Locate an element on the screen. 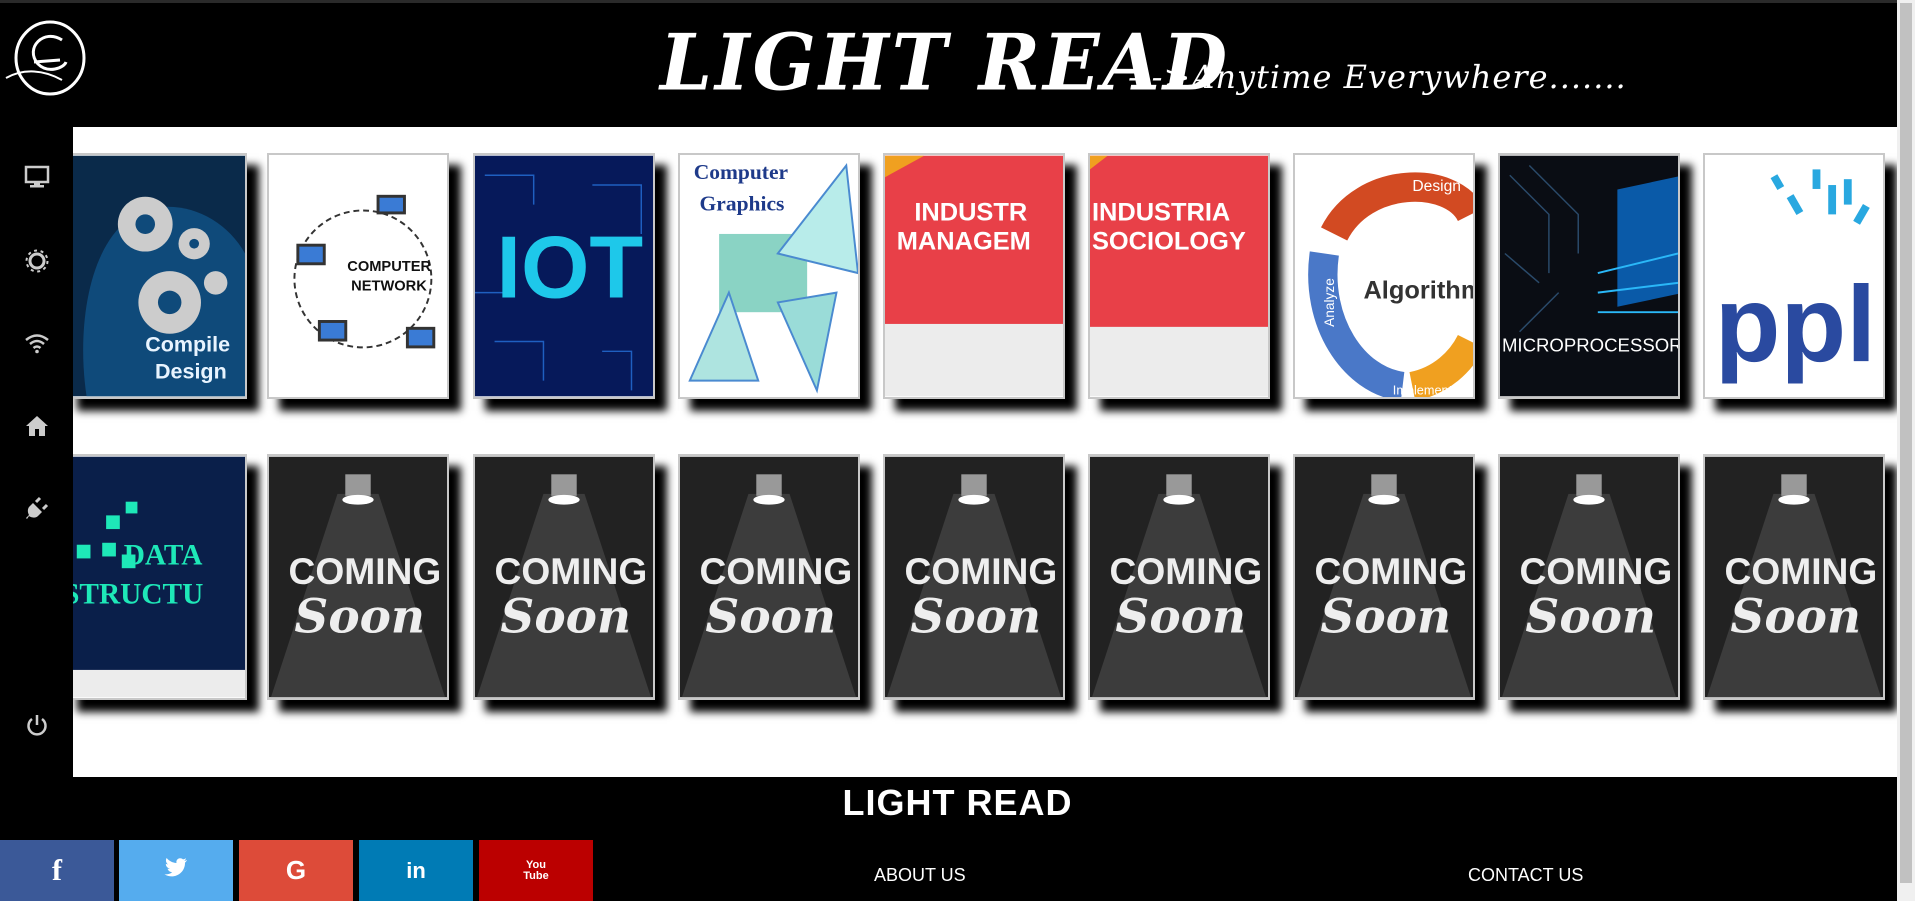 This screenshot has height=901, width=1915. book-label: INDUSTRIA is located at coordinates (1161, 212).